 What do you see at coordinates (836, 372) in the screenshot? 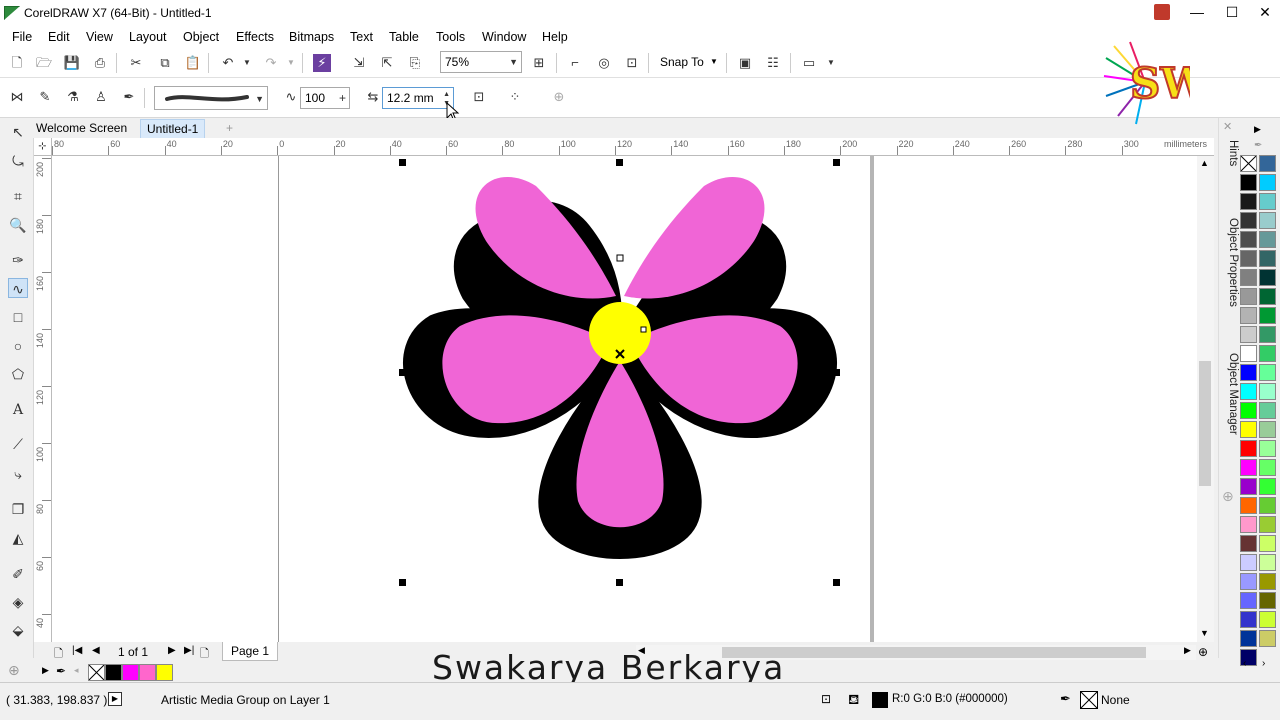
I see `selection-handle-right` at bounding box center [836, 372].